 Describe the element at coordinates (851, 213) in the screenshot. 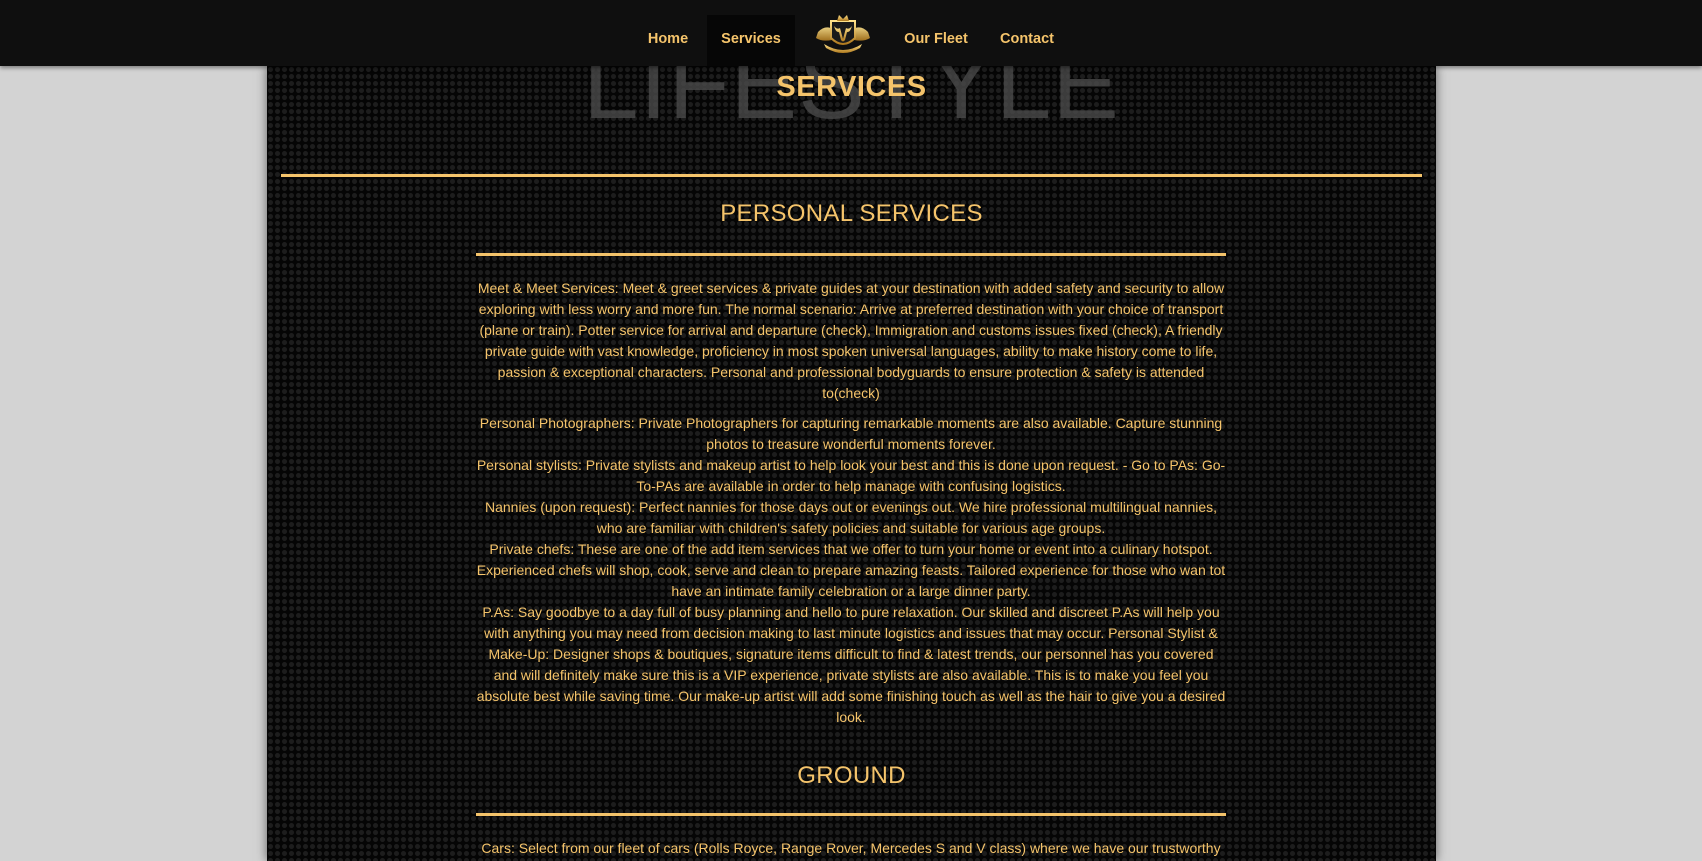

I see `section-title-personal: PERSONAL SERVICES` at that location.